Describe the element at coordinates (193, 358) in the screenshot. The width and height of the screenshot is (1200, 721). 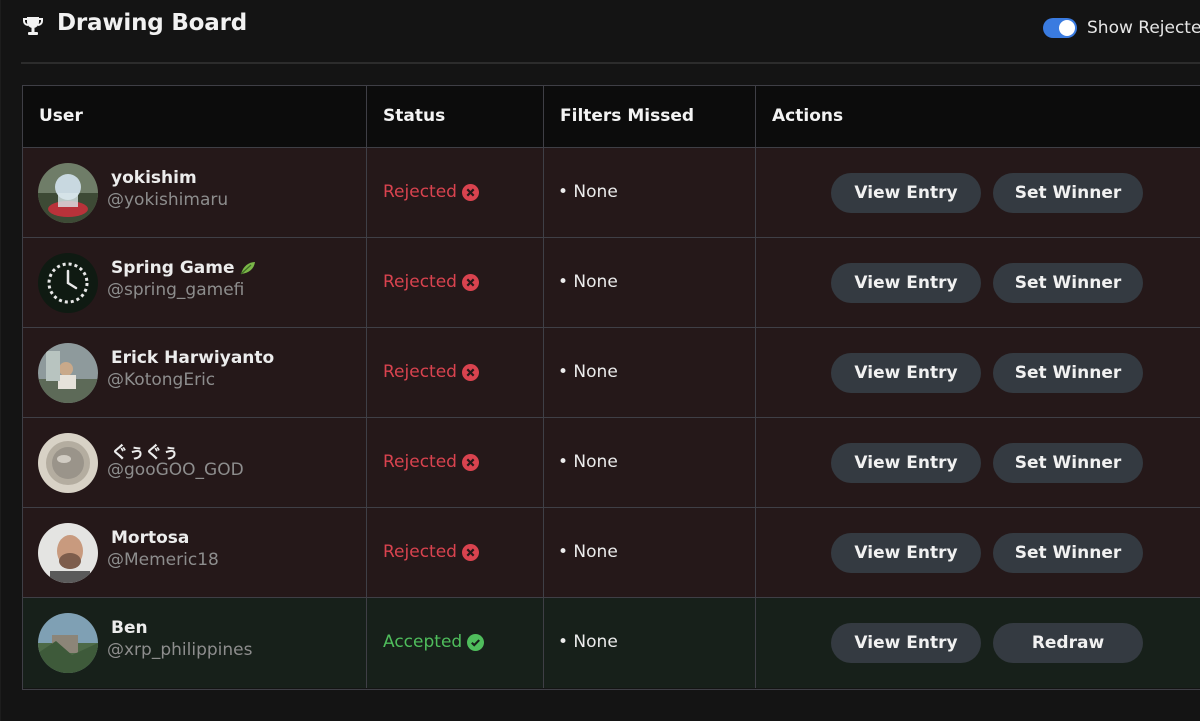
I see `user-display-name: Erick Harwiyanto` at that location.